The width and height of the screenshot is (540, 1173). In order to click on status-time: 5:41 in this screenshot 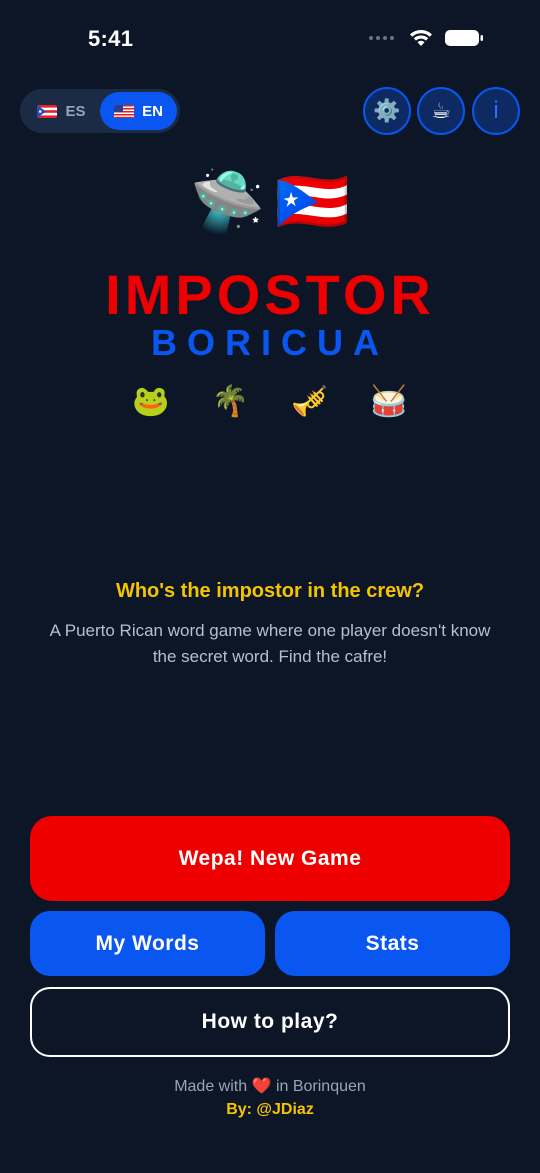, I will do `click(111, 38)`.